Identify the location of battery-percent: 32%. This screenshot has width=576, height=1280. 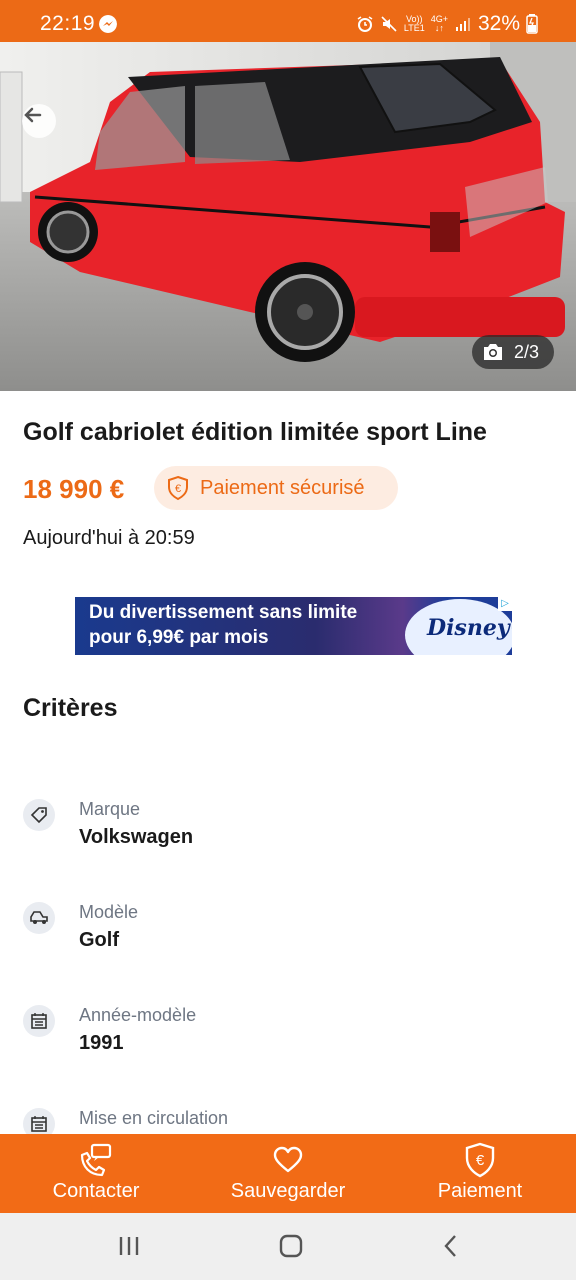
(498, 23).